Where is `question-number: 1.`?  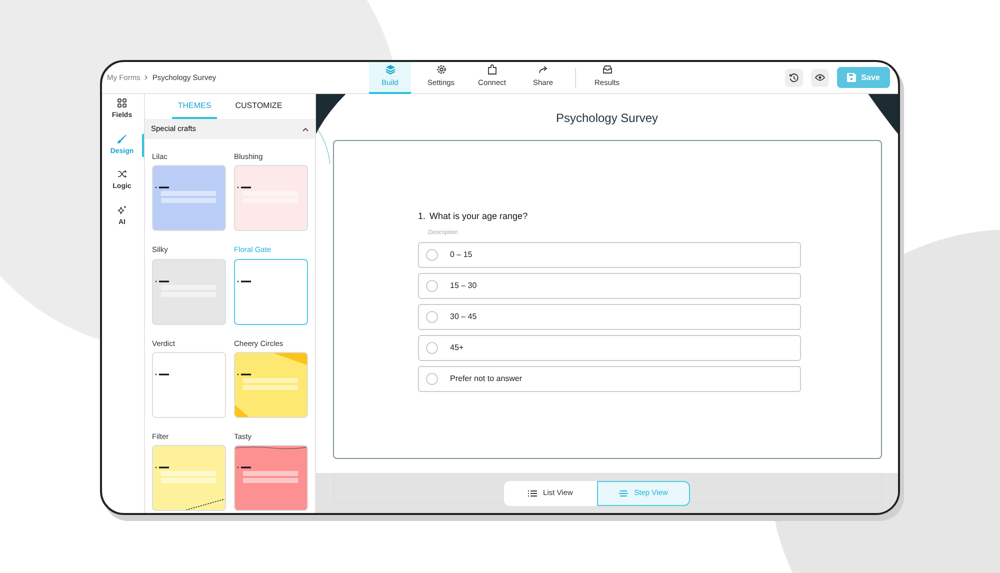 question-number: 1. is located at coordinates (422, 216).